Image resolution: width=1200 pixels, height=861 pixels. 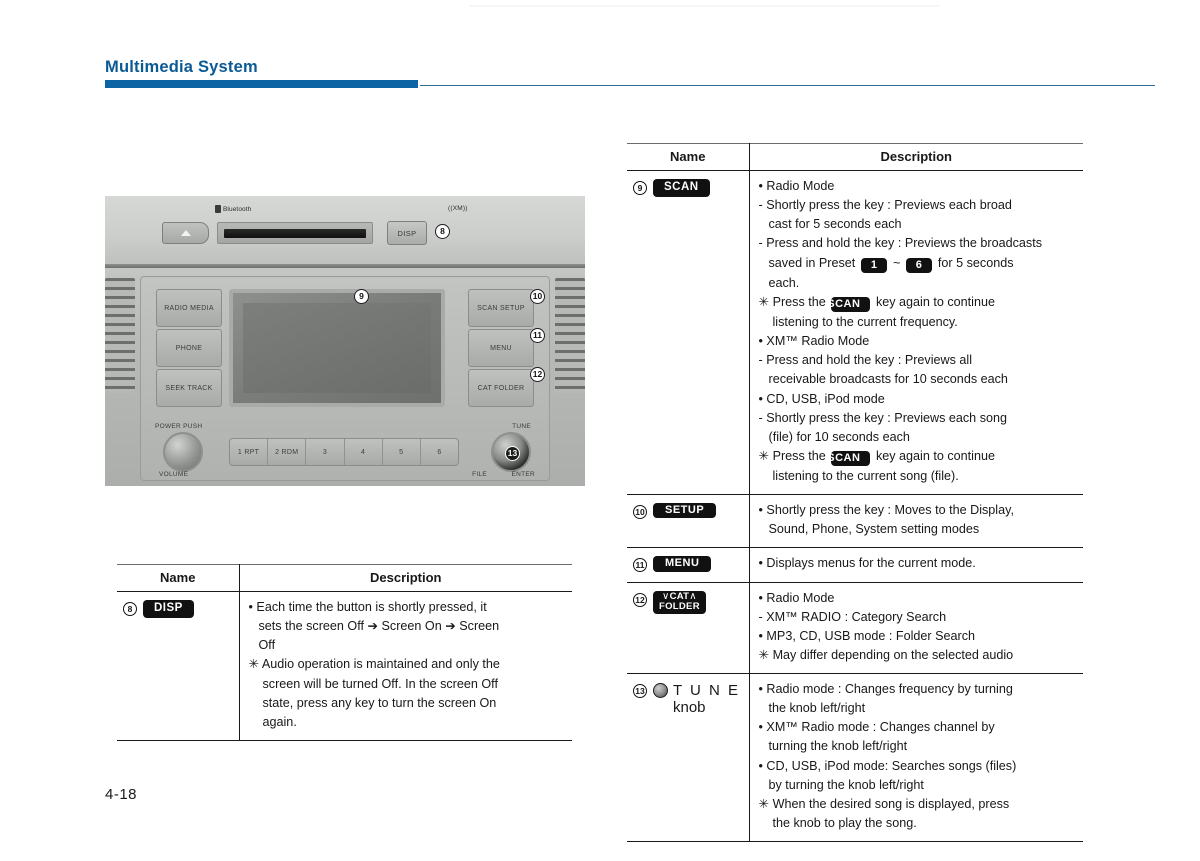 What do you see at coordinates (796, 597) in the screenshot?
I see `list-item: • Radio Mode` at bounding box center [796, 597].